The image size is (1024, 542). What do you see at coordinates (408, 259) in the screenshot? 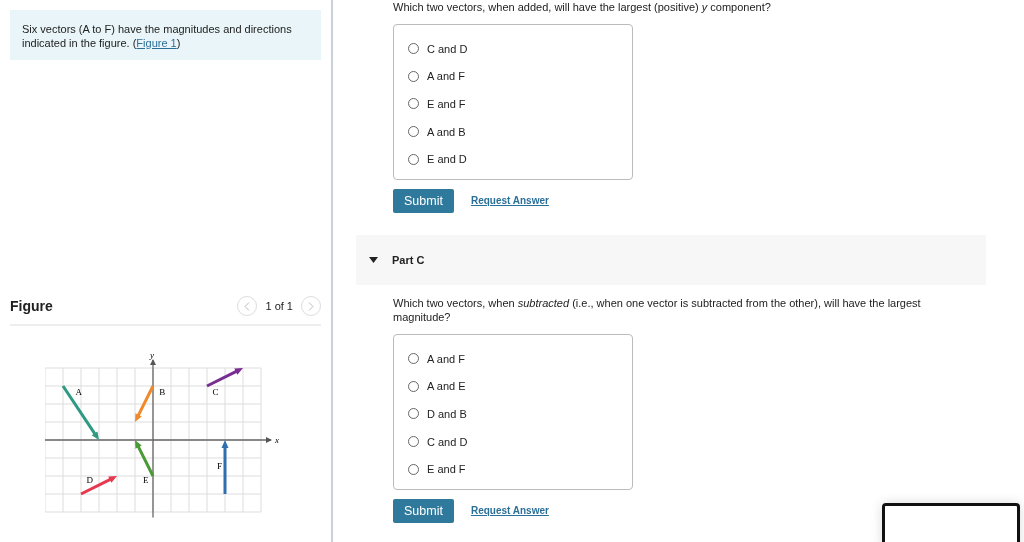
I see `part-title: Part C` at bounding box center [408, 259].